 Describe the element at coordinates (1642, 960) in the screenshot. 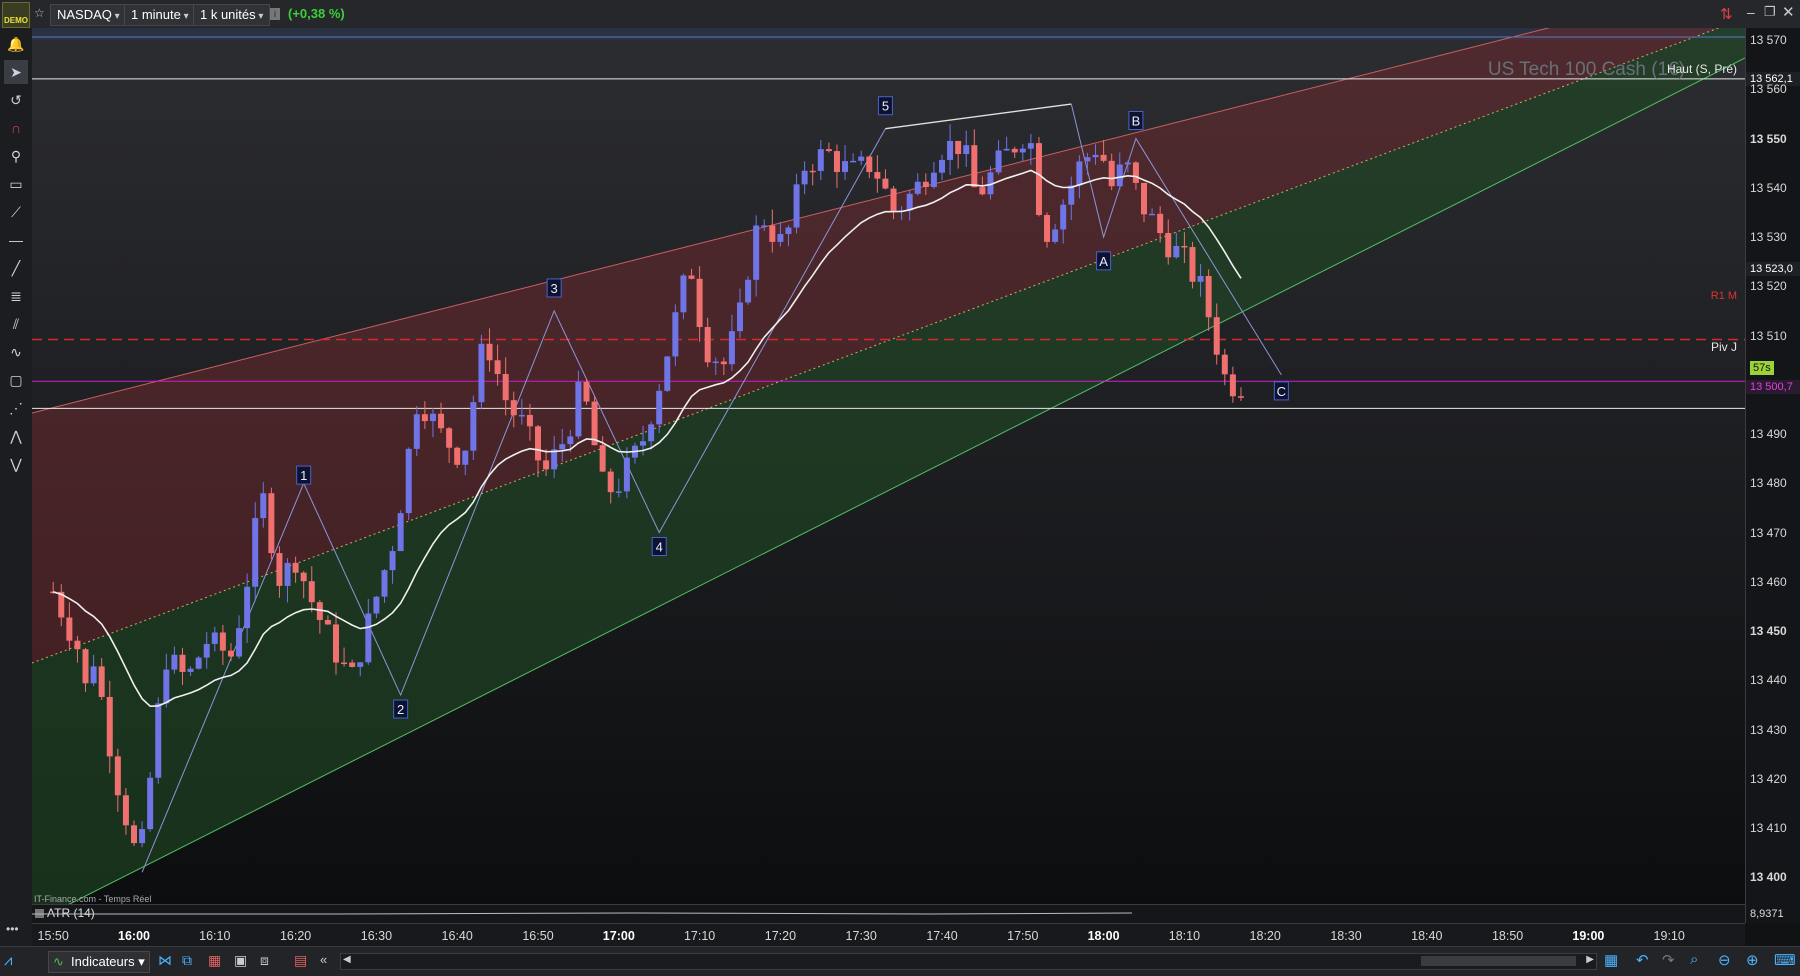

I see `undo-icon: ↶` at that location.